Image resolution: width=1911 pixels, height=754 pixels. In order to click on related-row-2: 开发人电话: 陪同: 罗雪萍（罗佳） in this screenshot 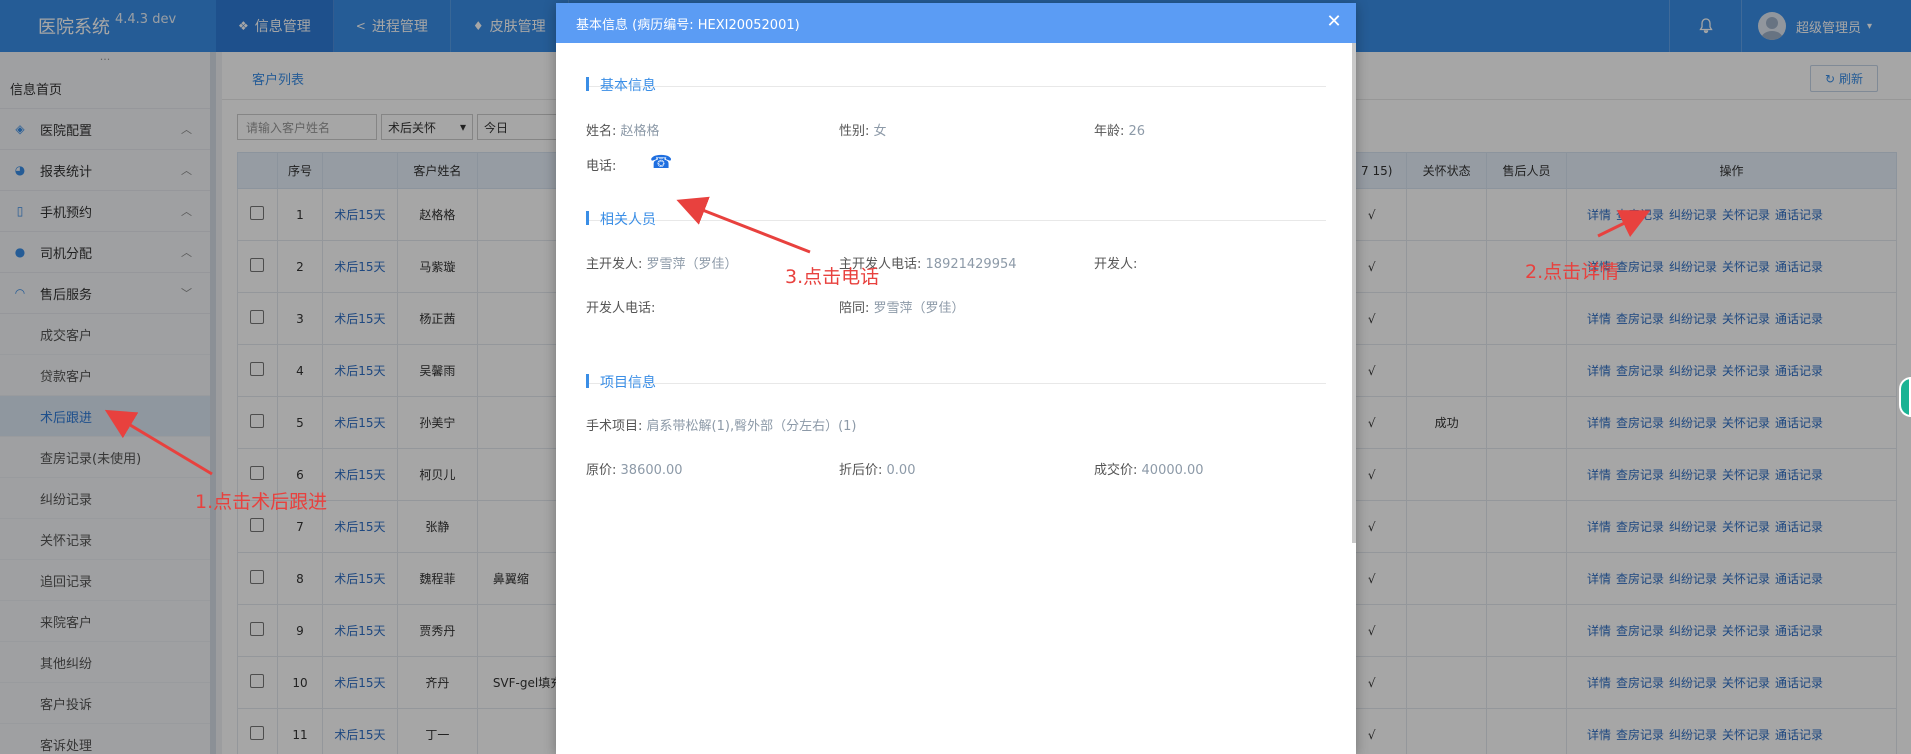, I will do `click(956, 307)`.